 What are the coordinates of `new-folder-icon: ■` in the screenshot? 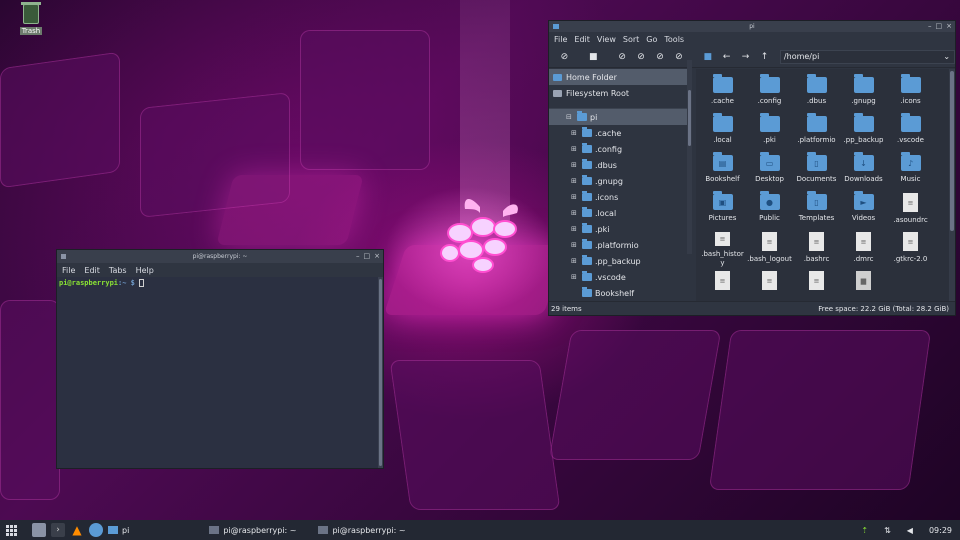 It's located at (593, 57).